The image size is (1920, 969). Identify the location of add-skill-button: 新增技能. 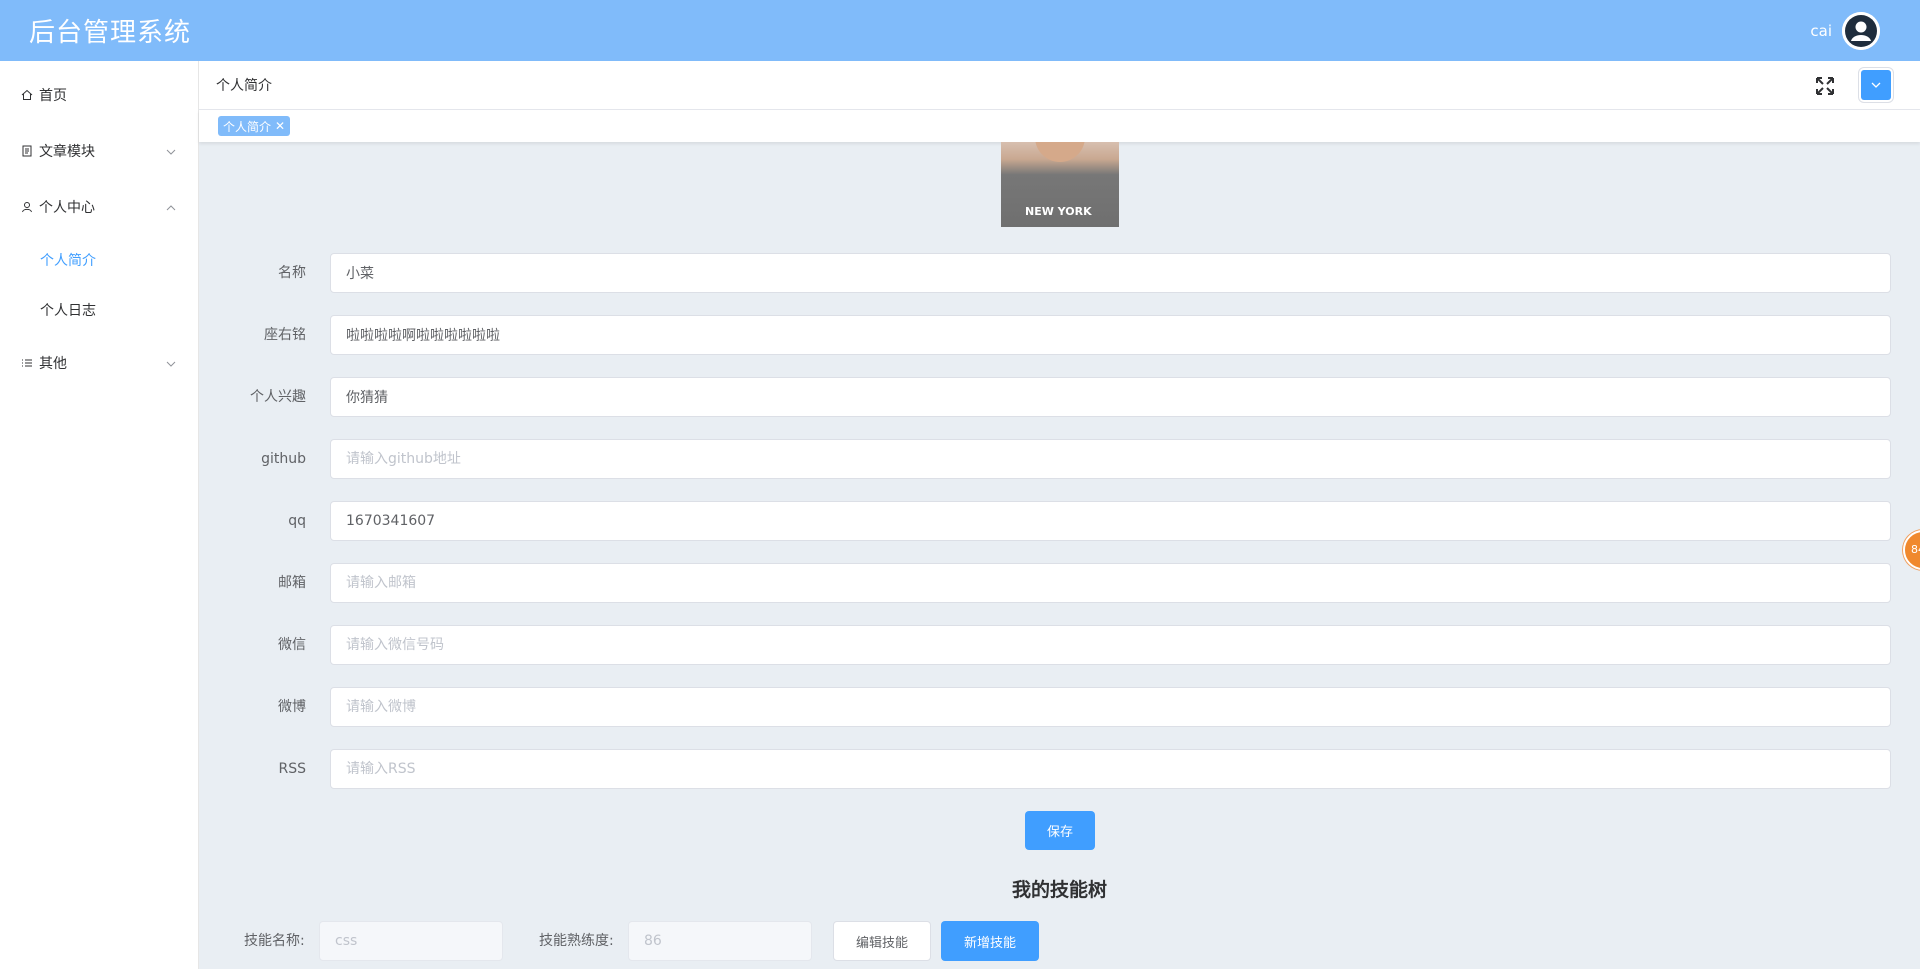
(990, 941).